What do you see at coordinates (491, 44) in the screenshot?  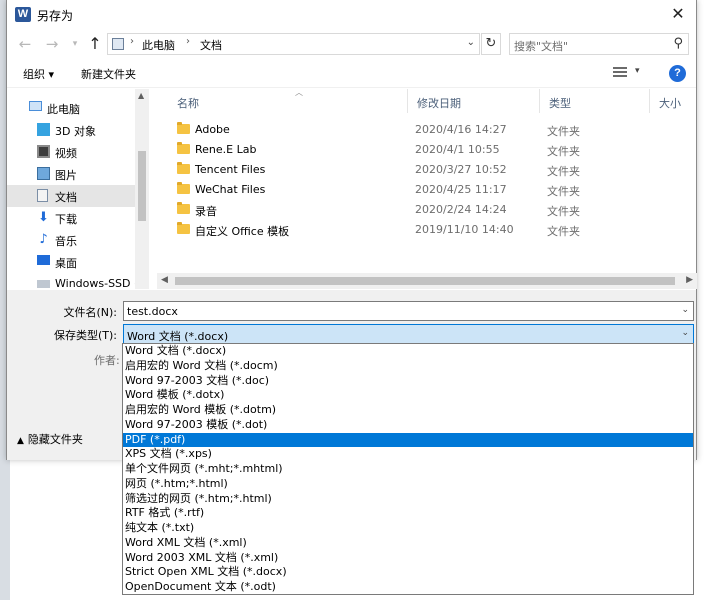 I see `refresh-button: ↻` at bounding box center [491, 44].